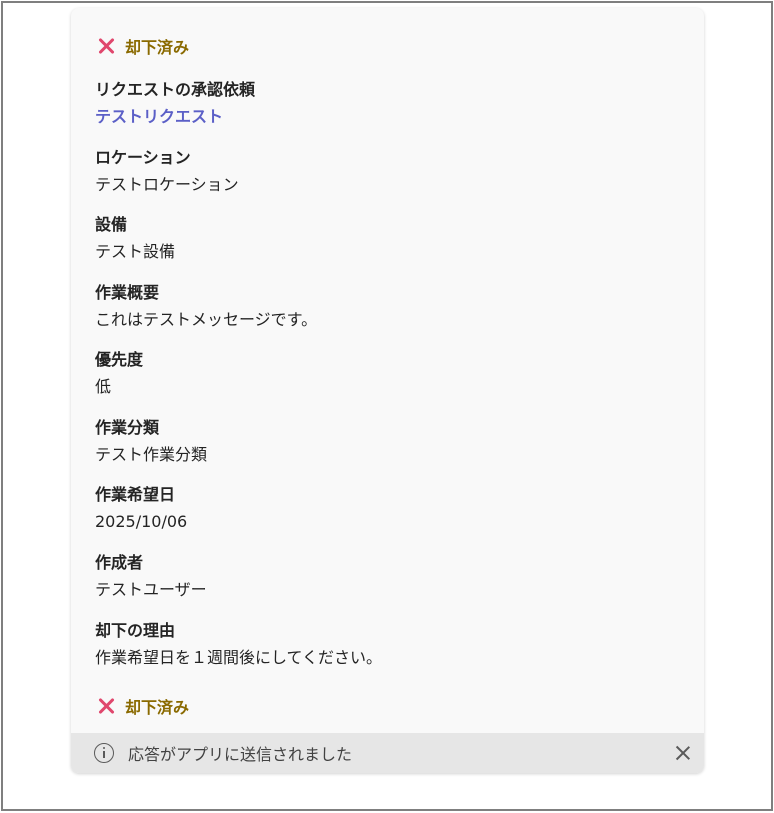 The image size is (774, 813). What do you see at coordinates (135, 251) in the screenshot?
I see `field-value: テスト設備` at bounding box center [135, 251].